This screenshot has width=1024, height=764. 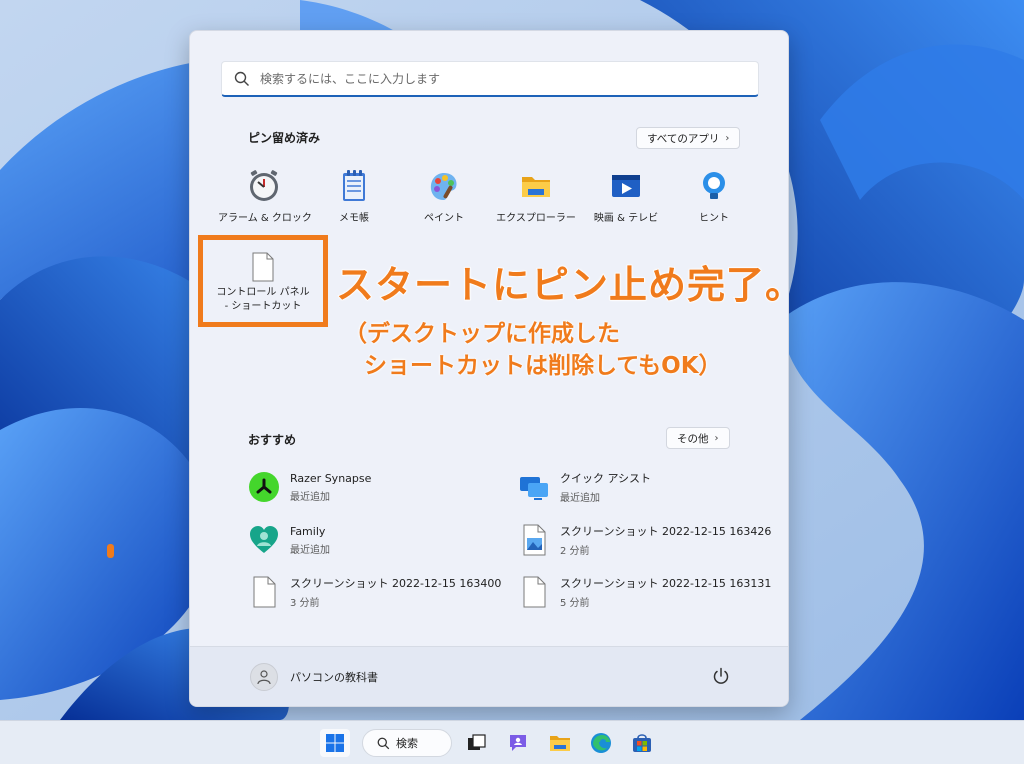 What do you see at coordinates (378, 540) in the screenshot?
I see `recommended-item-family: Family 最近追加` at bounding box center [378, 540].